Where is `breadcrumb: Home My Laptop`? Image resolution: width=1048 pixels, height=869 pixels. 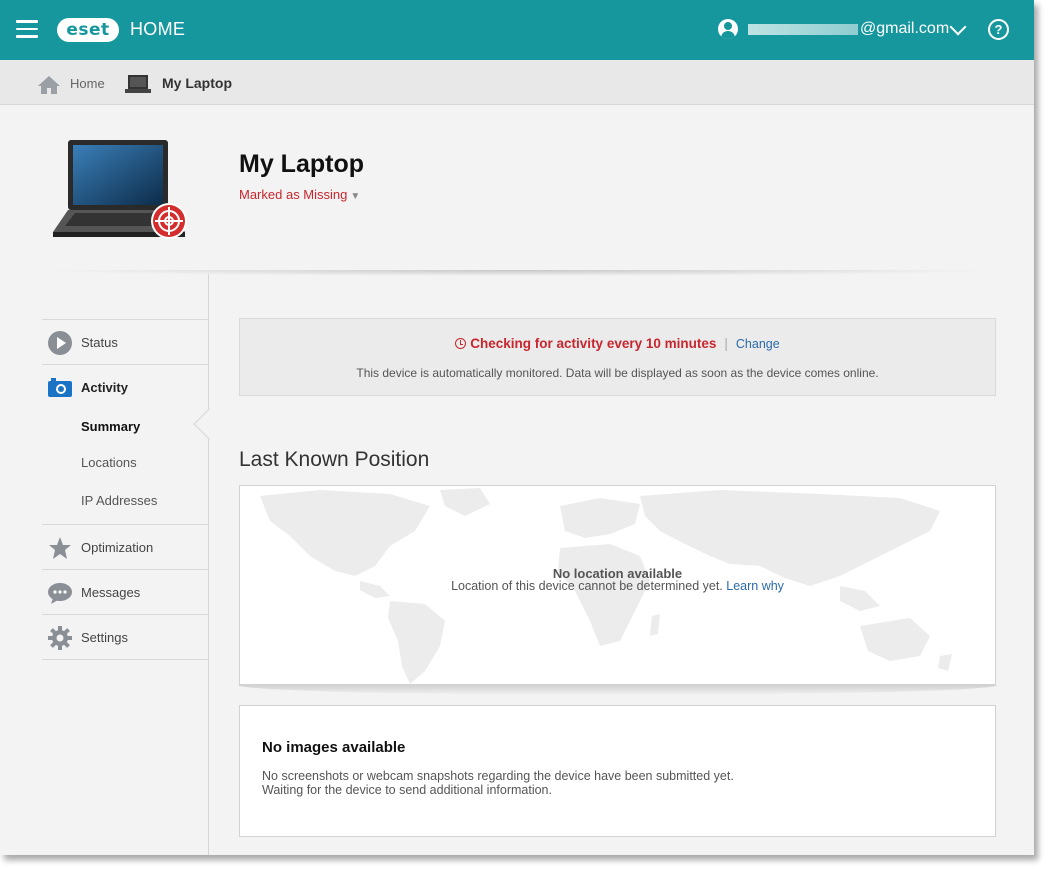
breadcrumb: Home My Laptop is located at coordinates (517, 82).